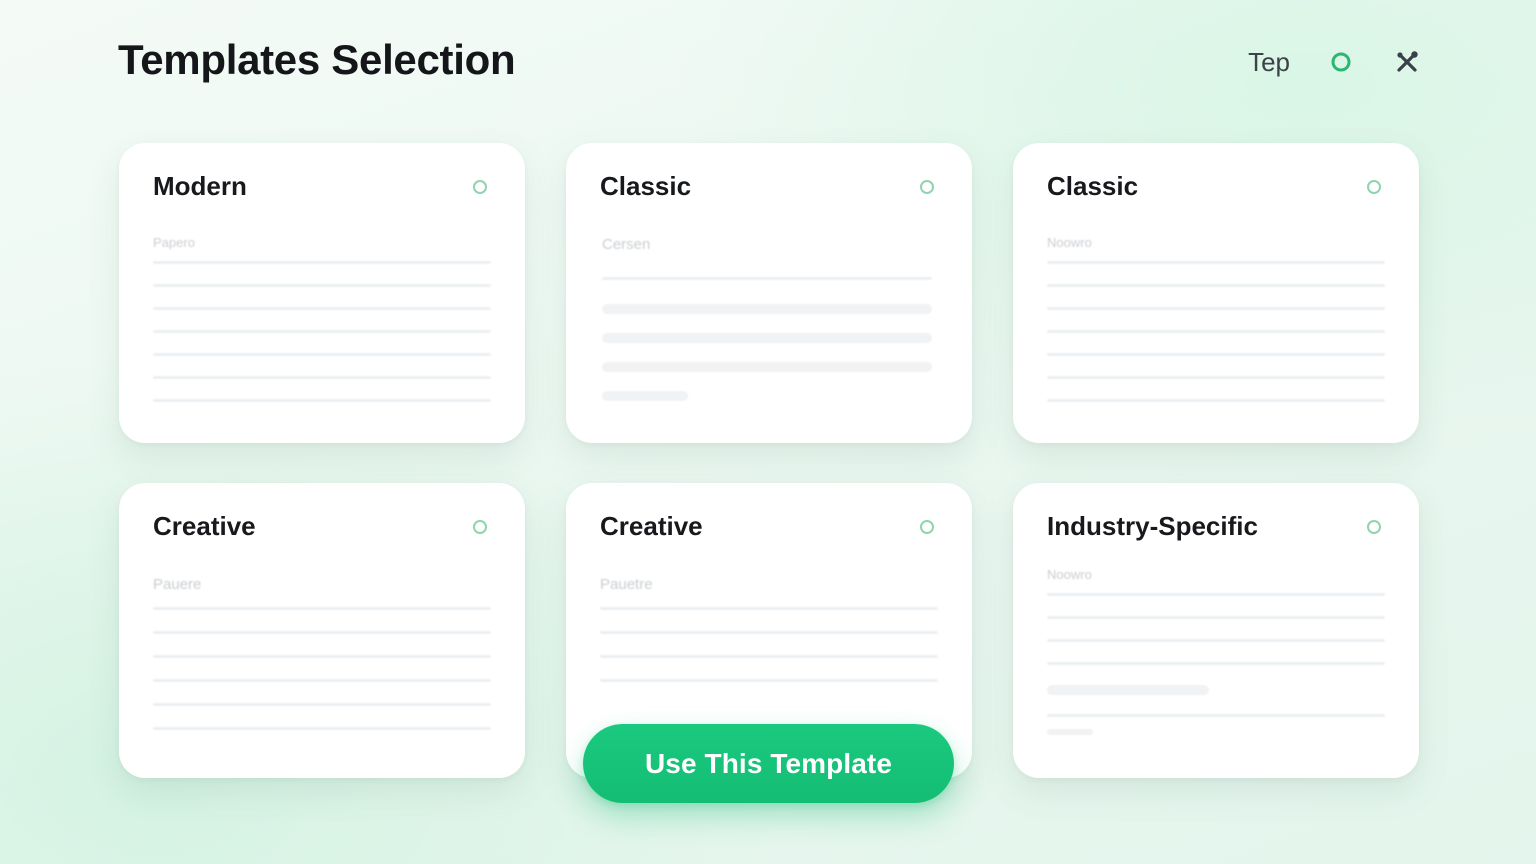 The height and width of the screenshot is (864, 1536). Describe the element at coordinates (1269, 62) in the screenshot. I see `header-link: Tep` at that location.